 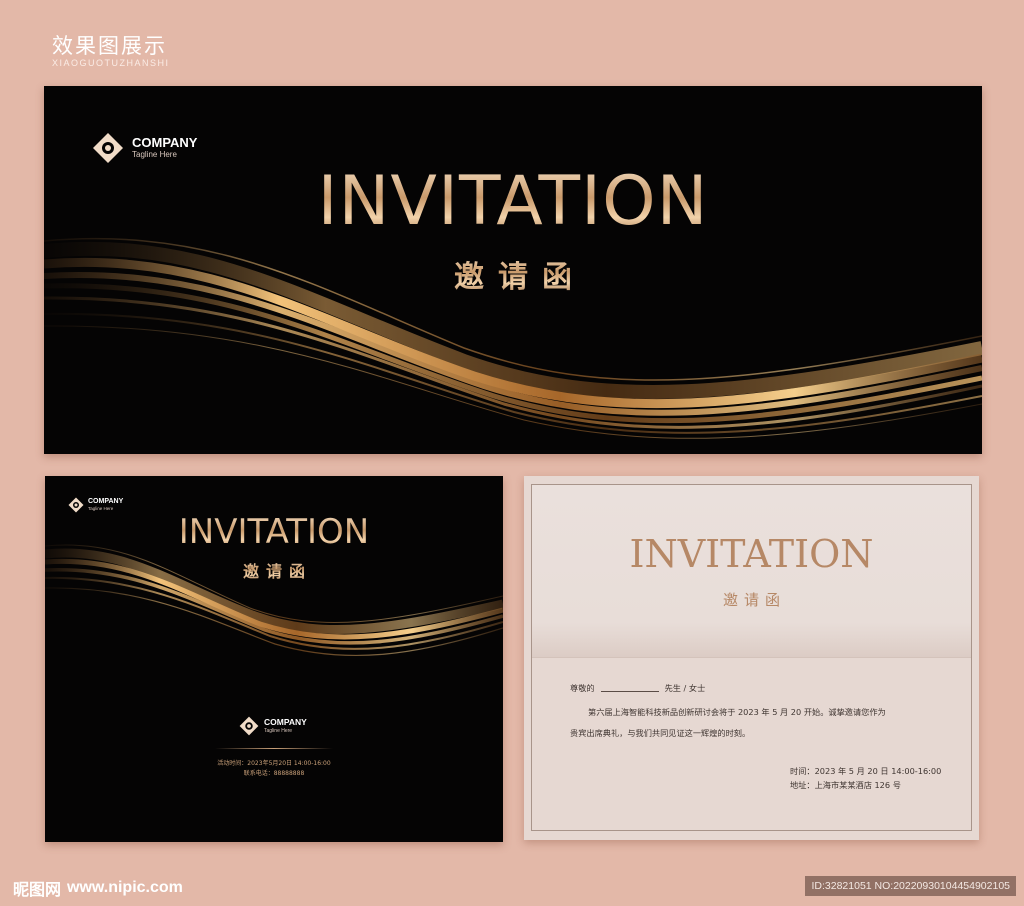 I want to click on company-logo-bottom: COMPANY Tagline Here, so click(x=273, y=726).